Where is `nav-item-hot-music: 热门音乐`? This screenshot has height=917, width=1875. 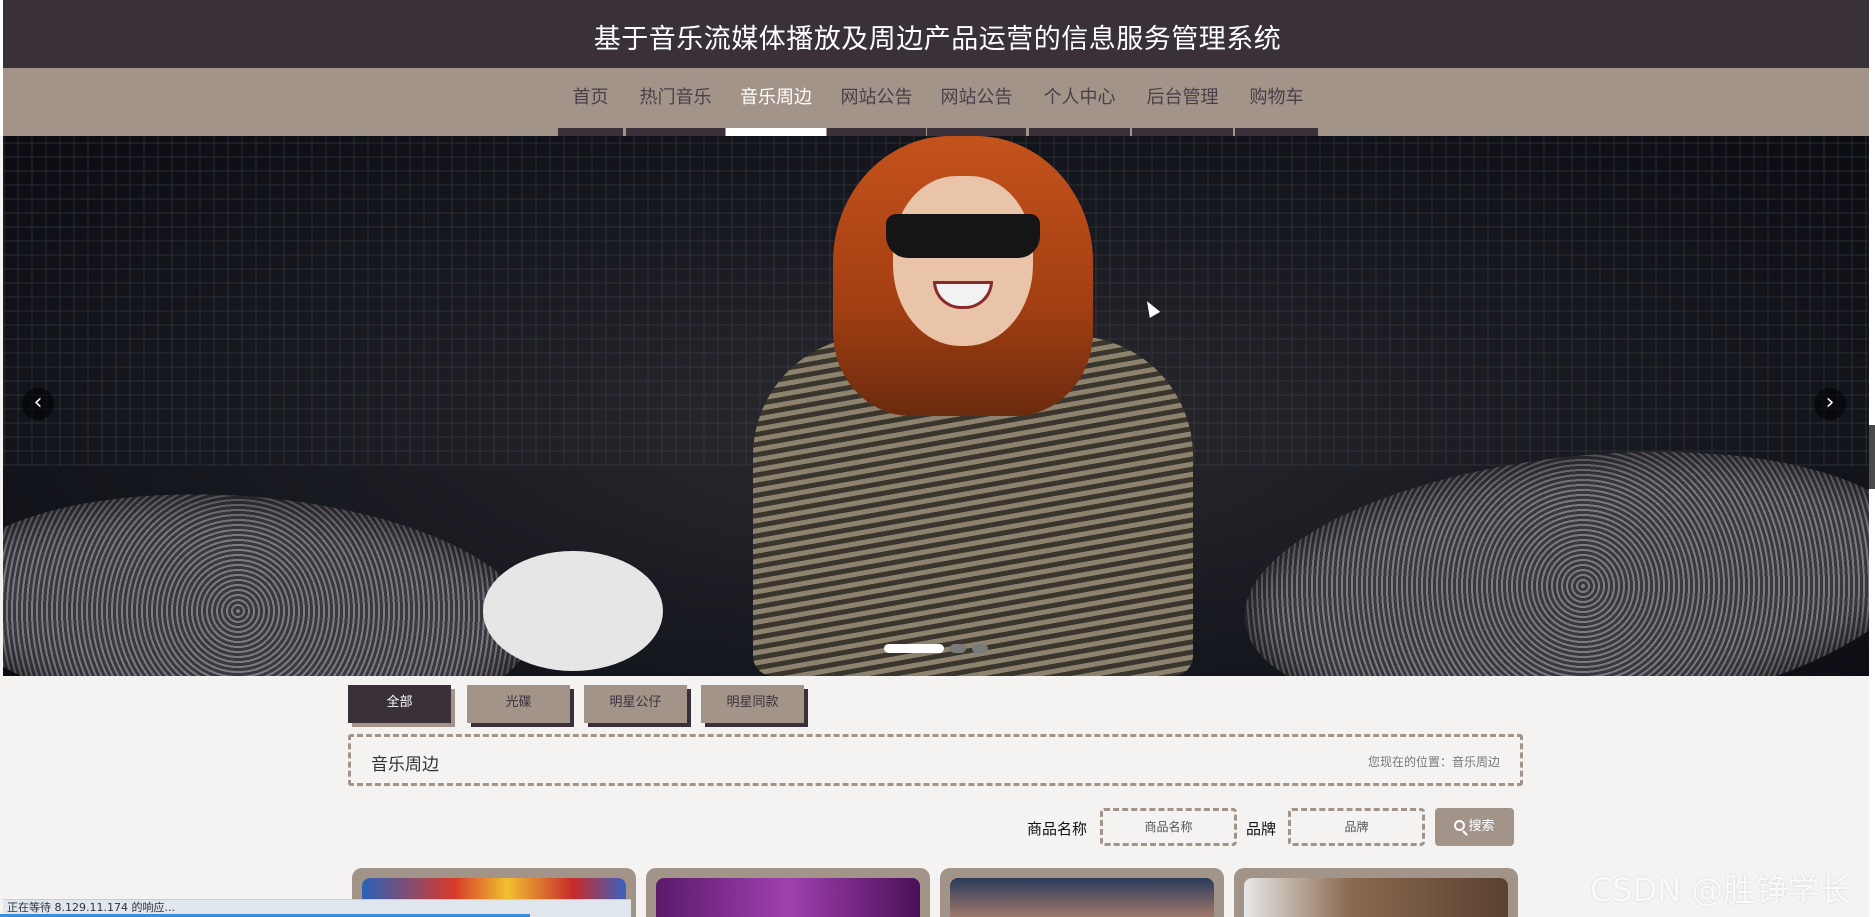 nav-item-hot-music: 热门音乐 is located at coordinates (675, 102).